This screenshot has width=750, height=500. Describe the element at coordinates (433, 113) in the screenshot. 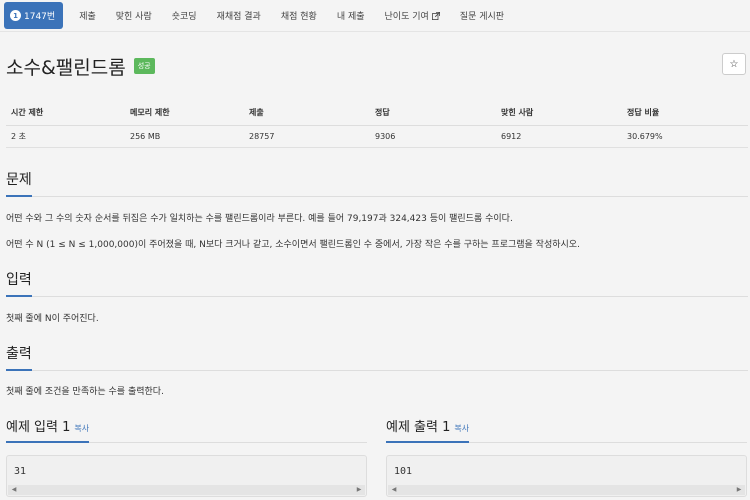

I see `header-accepted: 정답` at that location.